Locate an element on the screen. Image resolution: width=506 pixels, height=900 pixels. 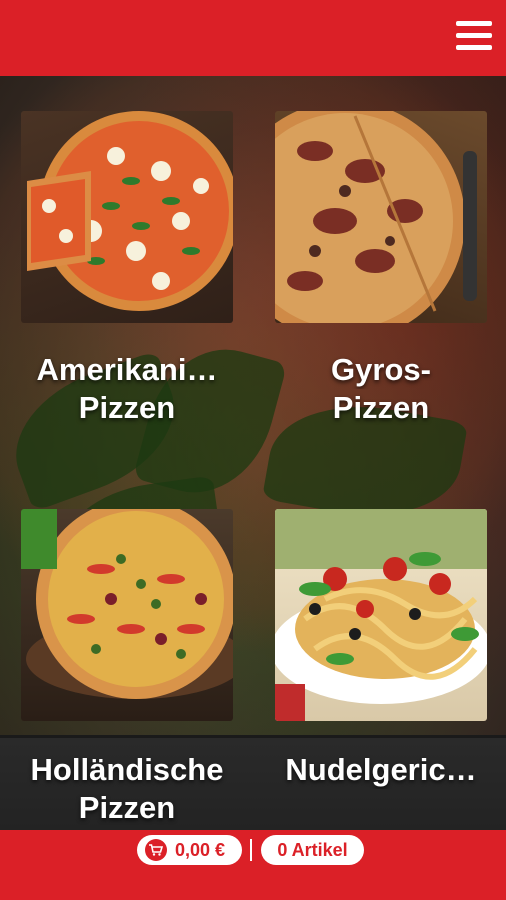
cart-total-value: 0,00 € is located at coordinates (200, 850).